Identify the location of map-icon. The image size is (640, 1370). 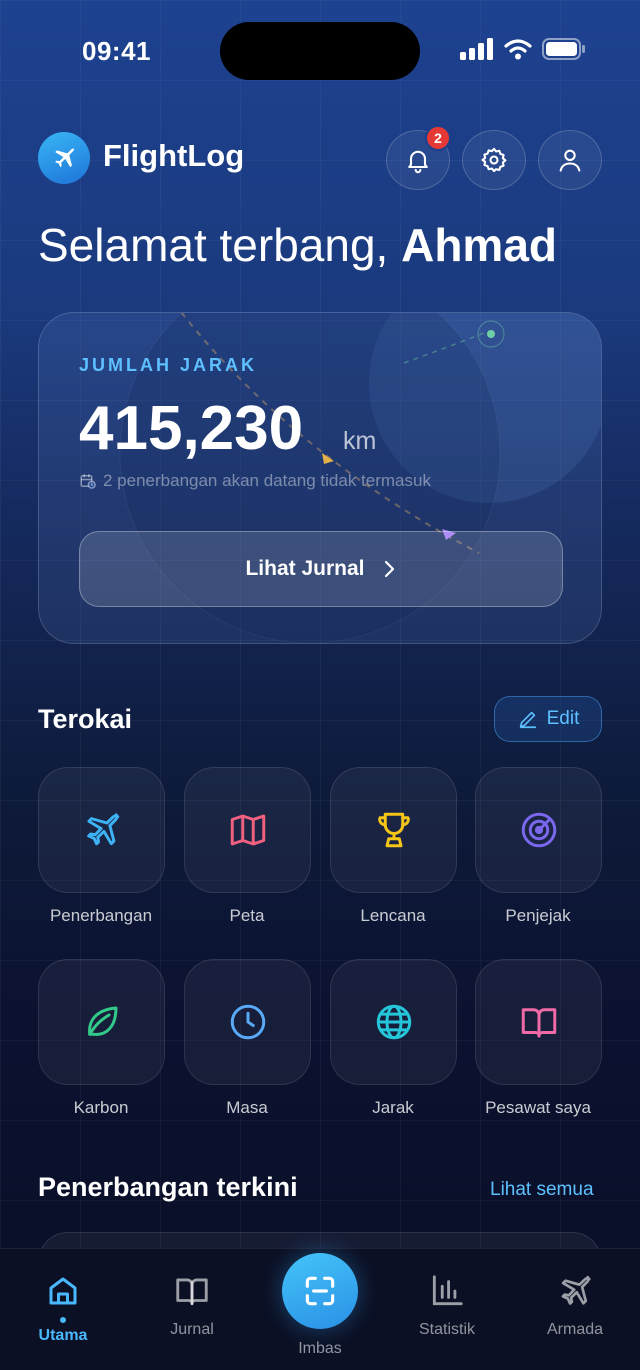
(247, 830).